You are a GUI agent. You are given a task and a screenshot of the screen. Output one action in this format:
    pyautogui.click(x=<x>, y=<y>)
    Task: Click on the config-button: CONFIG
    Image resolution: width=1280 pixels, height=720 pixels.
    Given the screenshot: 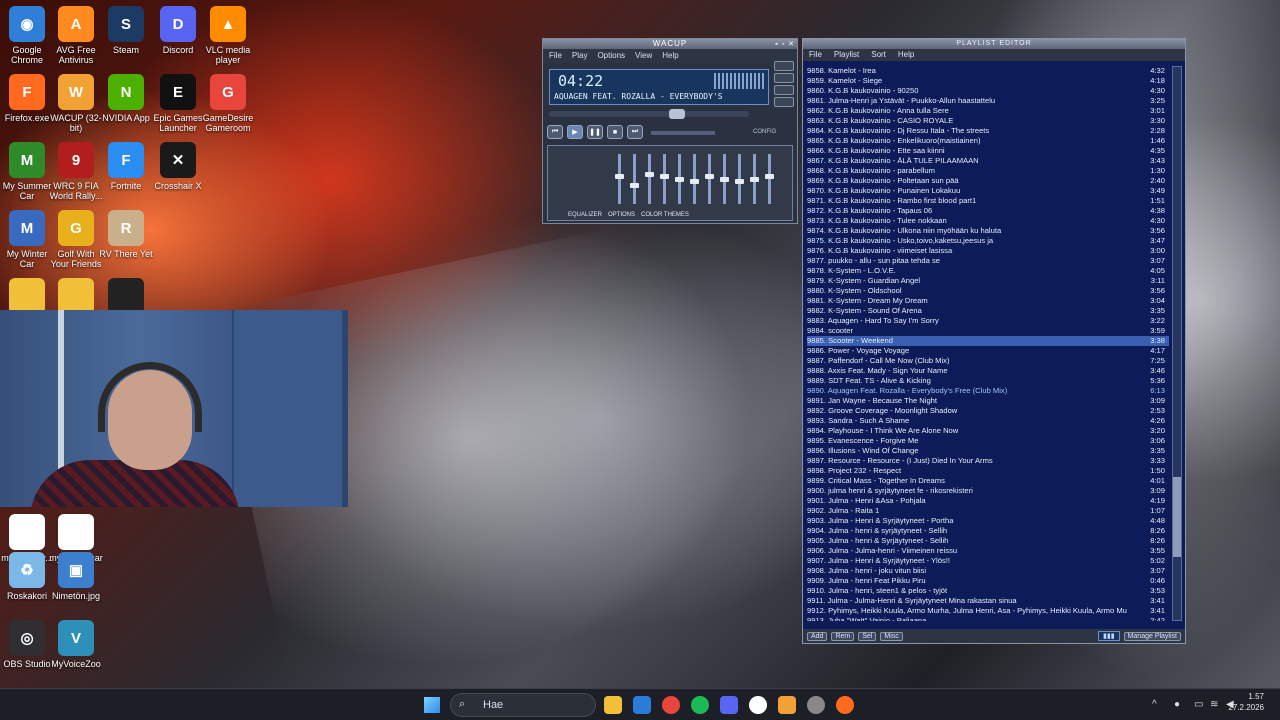 What is the action you would take?
    pyautogui.click(x=764, y=132)
    